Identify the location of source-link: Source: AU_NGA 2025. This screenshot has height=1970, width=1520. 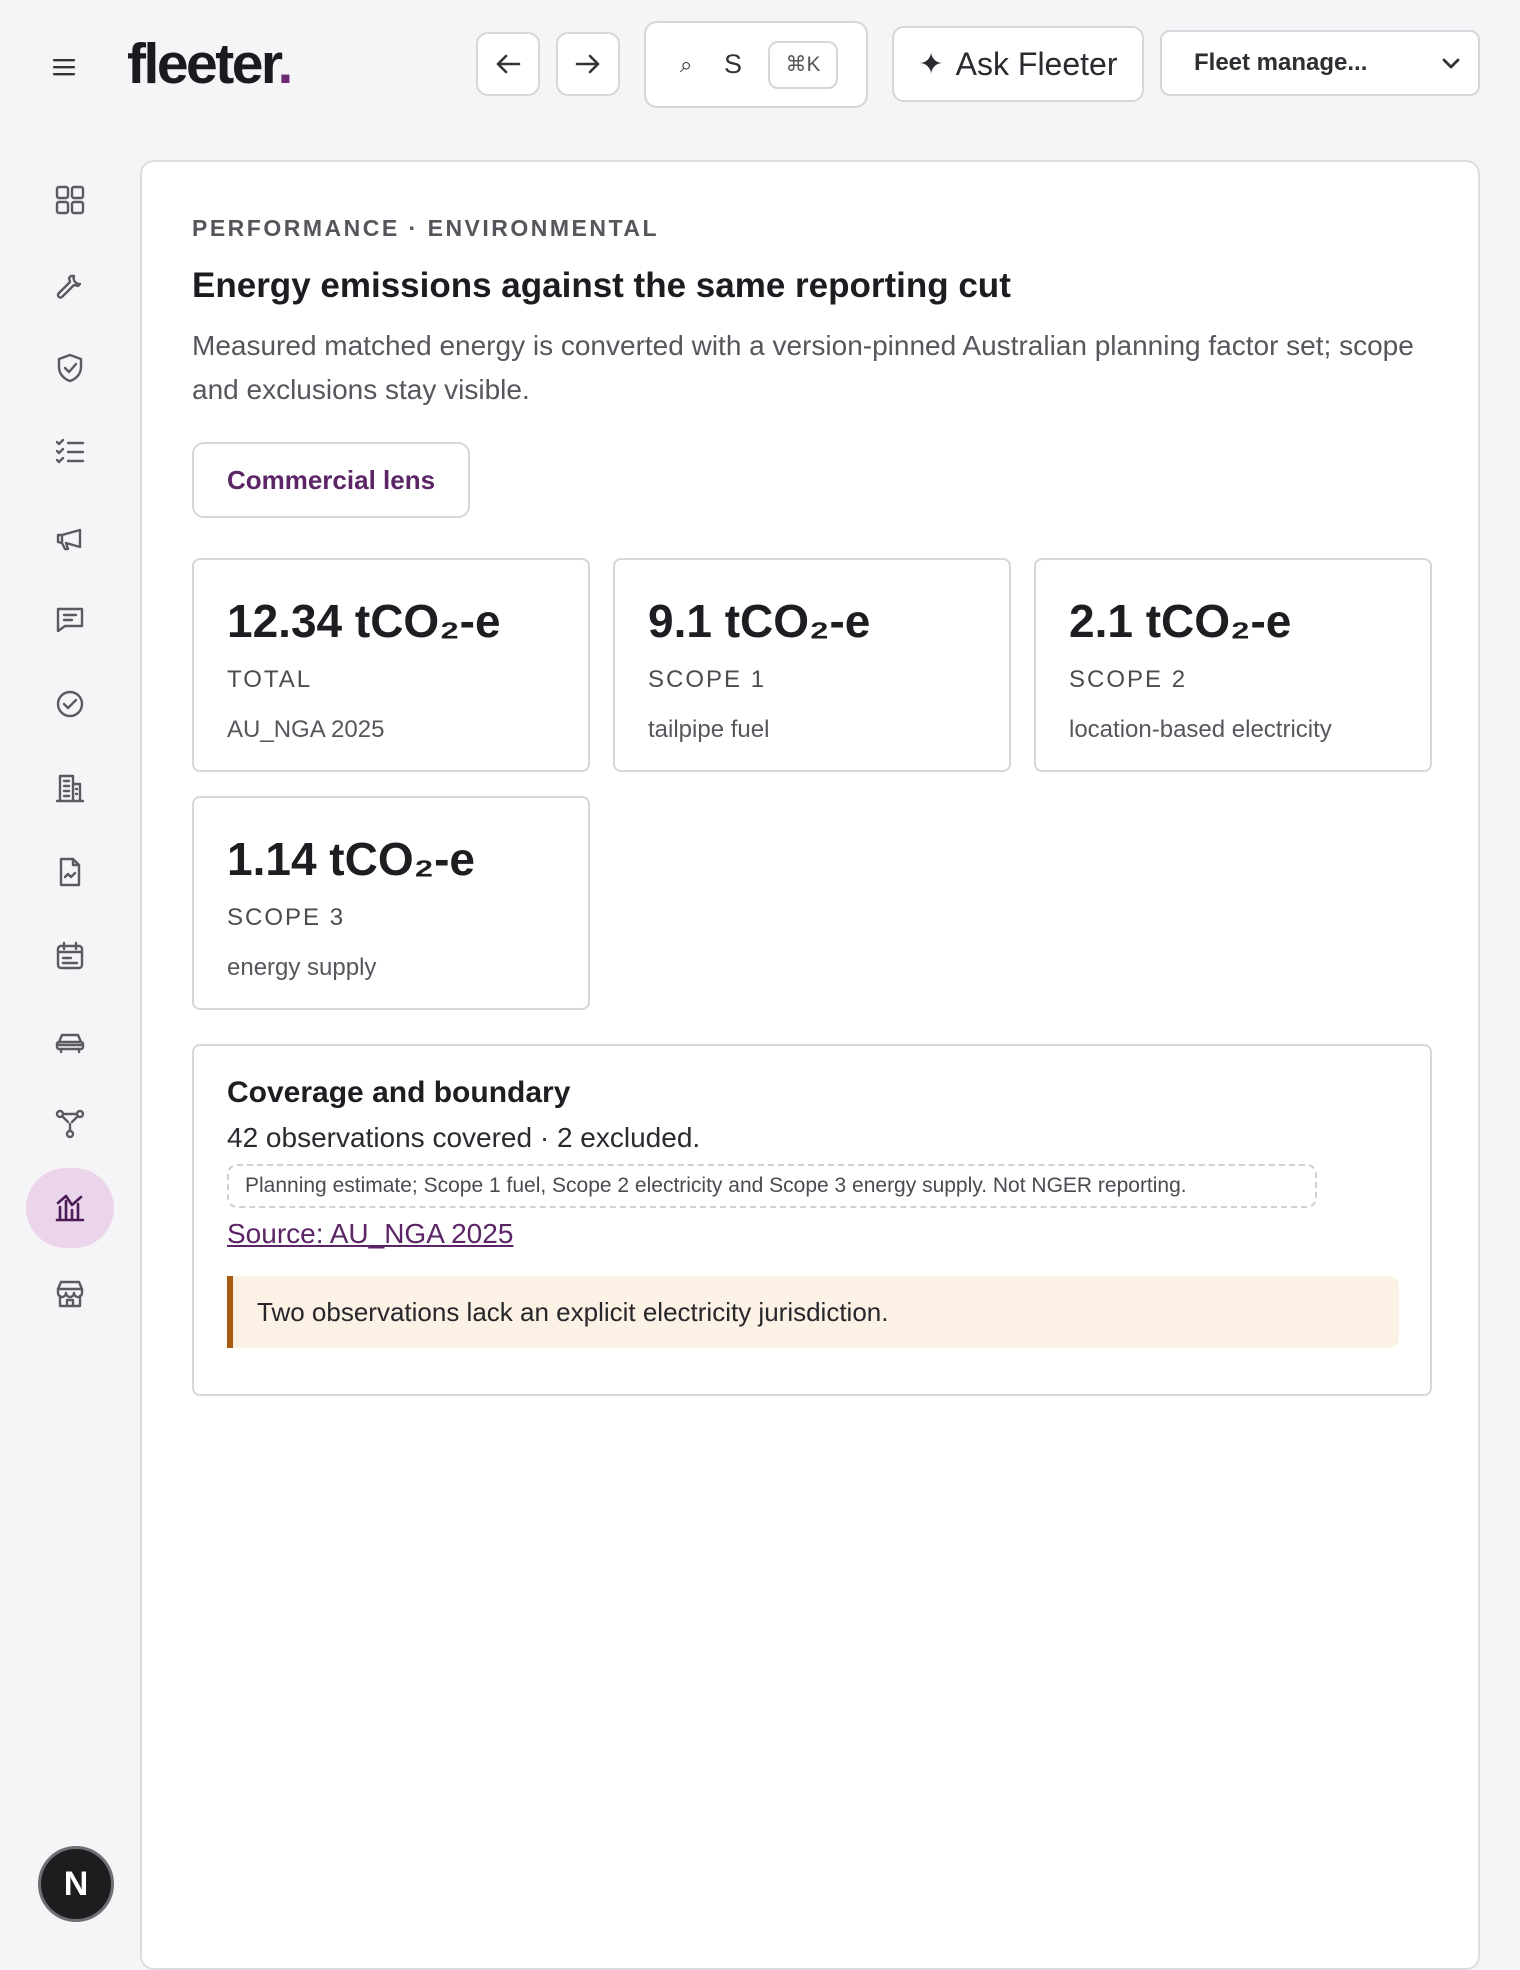
(370, 1234).